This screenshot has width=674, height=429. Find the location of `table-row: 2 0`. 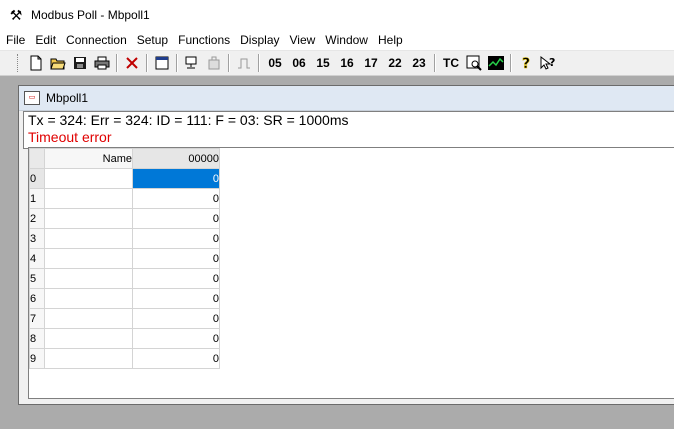

table-row: 2 0 is located at coordinates (124, 218).